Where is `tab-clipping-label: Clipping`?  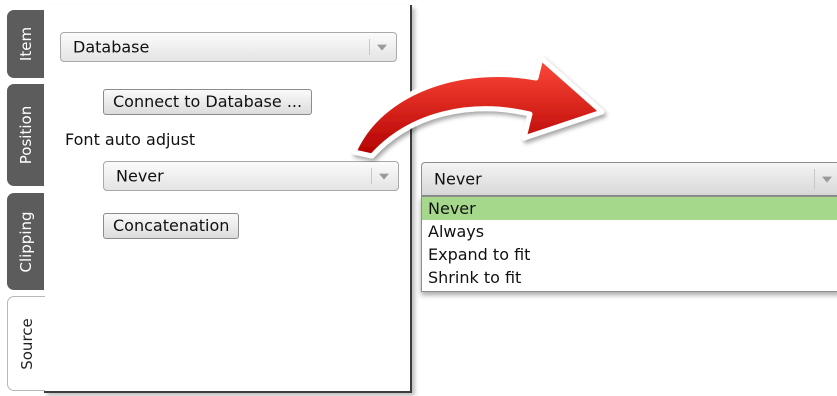 tab-clipping-label: Clipping is located at coordinates (26, 241).